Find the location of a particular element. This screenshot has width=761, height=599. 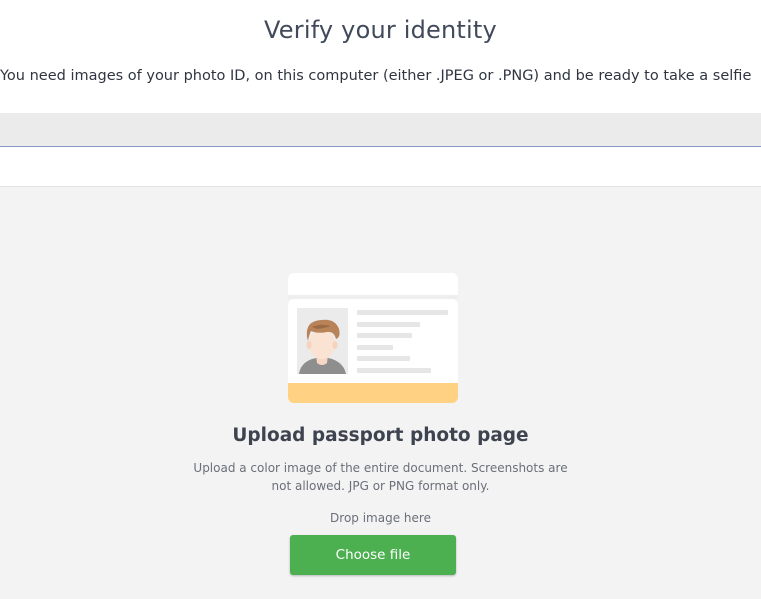

header-band is located at coordinates (380, 130).